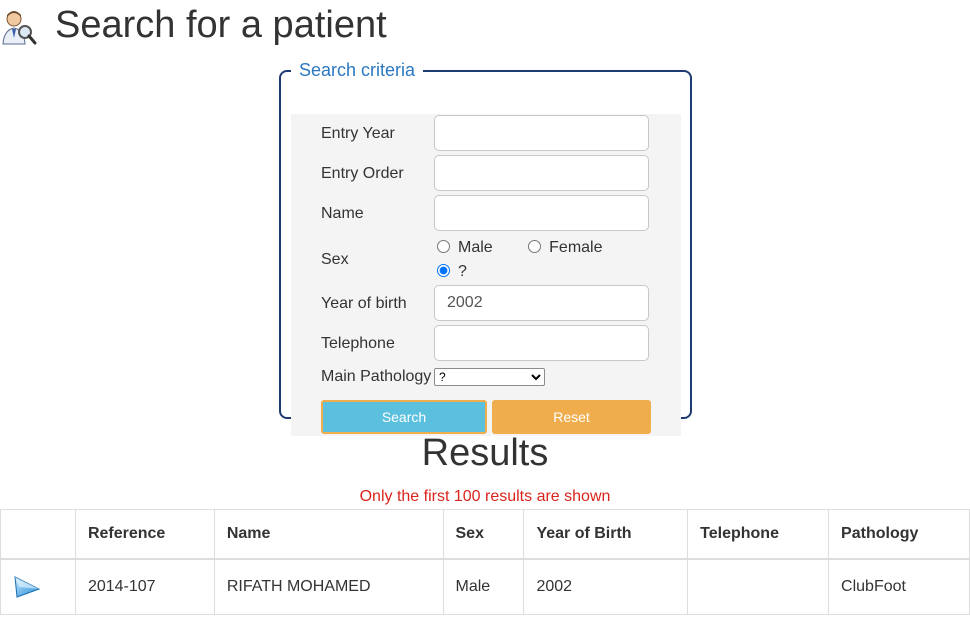  What do you see at coordinates (475, 247) in the screenshot?
I see `sex-male-label: Male` at bounding box center [475, 247].